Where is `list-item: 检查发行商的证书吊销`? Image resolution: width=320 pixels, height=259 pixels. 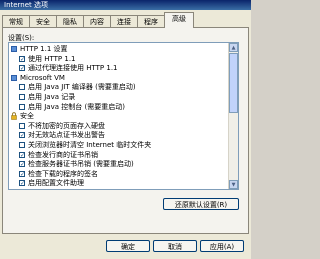
list-item: 检查发行商的证书吊销 is located at coordinates (119, 155).